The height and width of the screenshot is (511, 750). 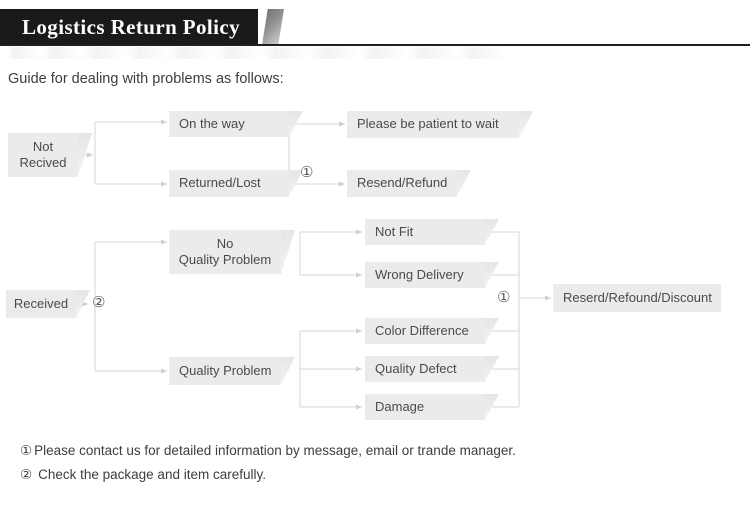 I want to click on node-final-outcome-label: Reserd/Refound/Discount, so click(x=637, y=297).